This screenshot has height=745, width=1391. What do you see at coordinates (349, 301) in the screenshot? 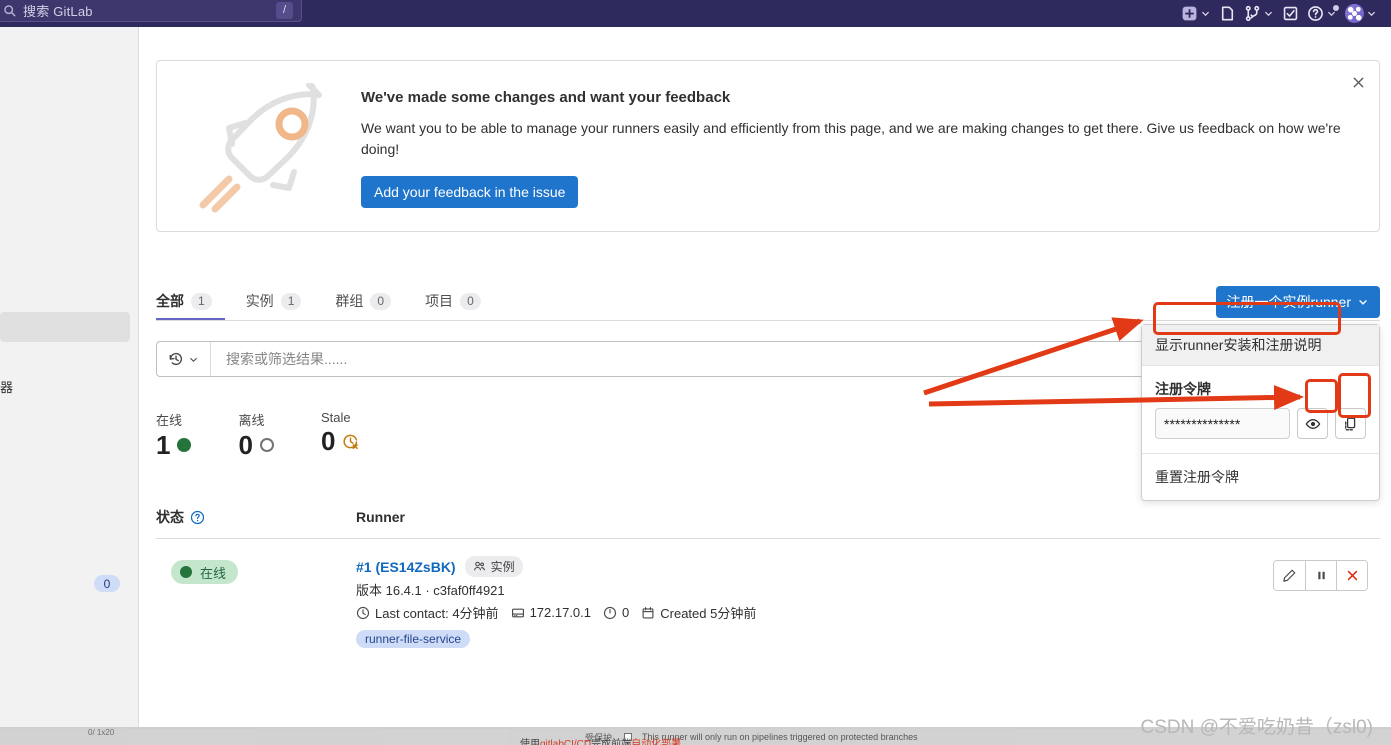
I see `tab-group-label: 群组` at bounding box center [349, 301].